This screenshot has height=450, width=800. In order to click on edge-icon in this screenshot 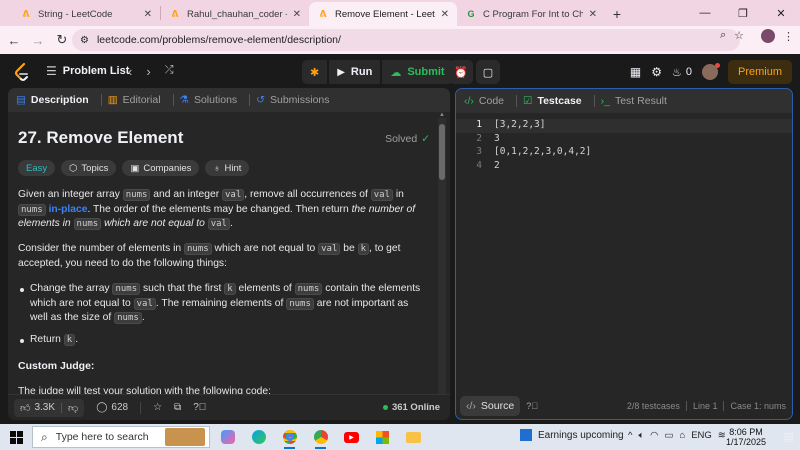, I will do `click(258, 437)`.